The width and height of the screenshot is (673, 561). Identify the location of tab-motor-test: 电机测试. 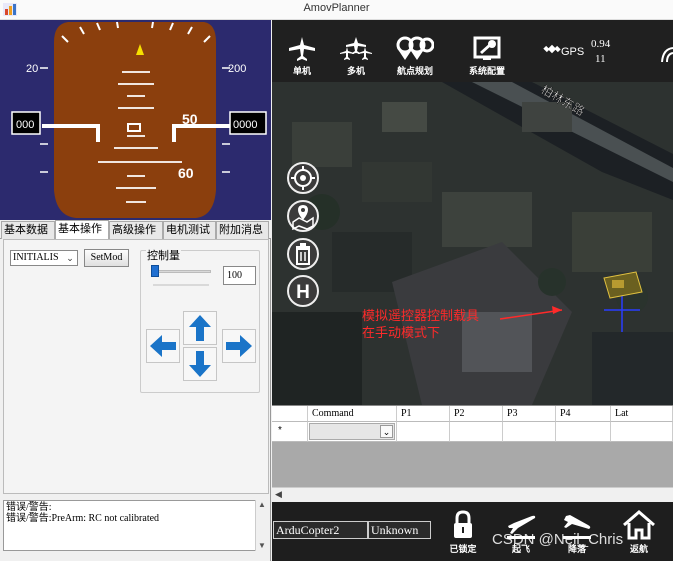
(189, 230).